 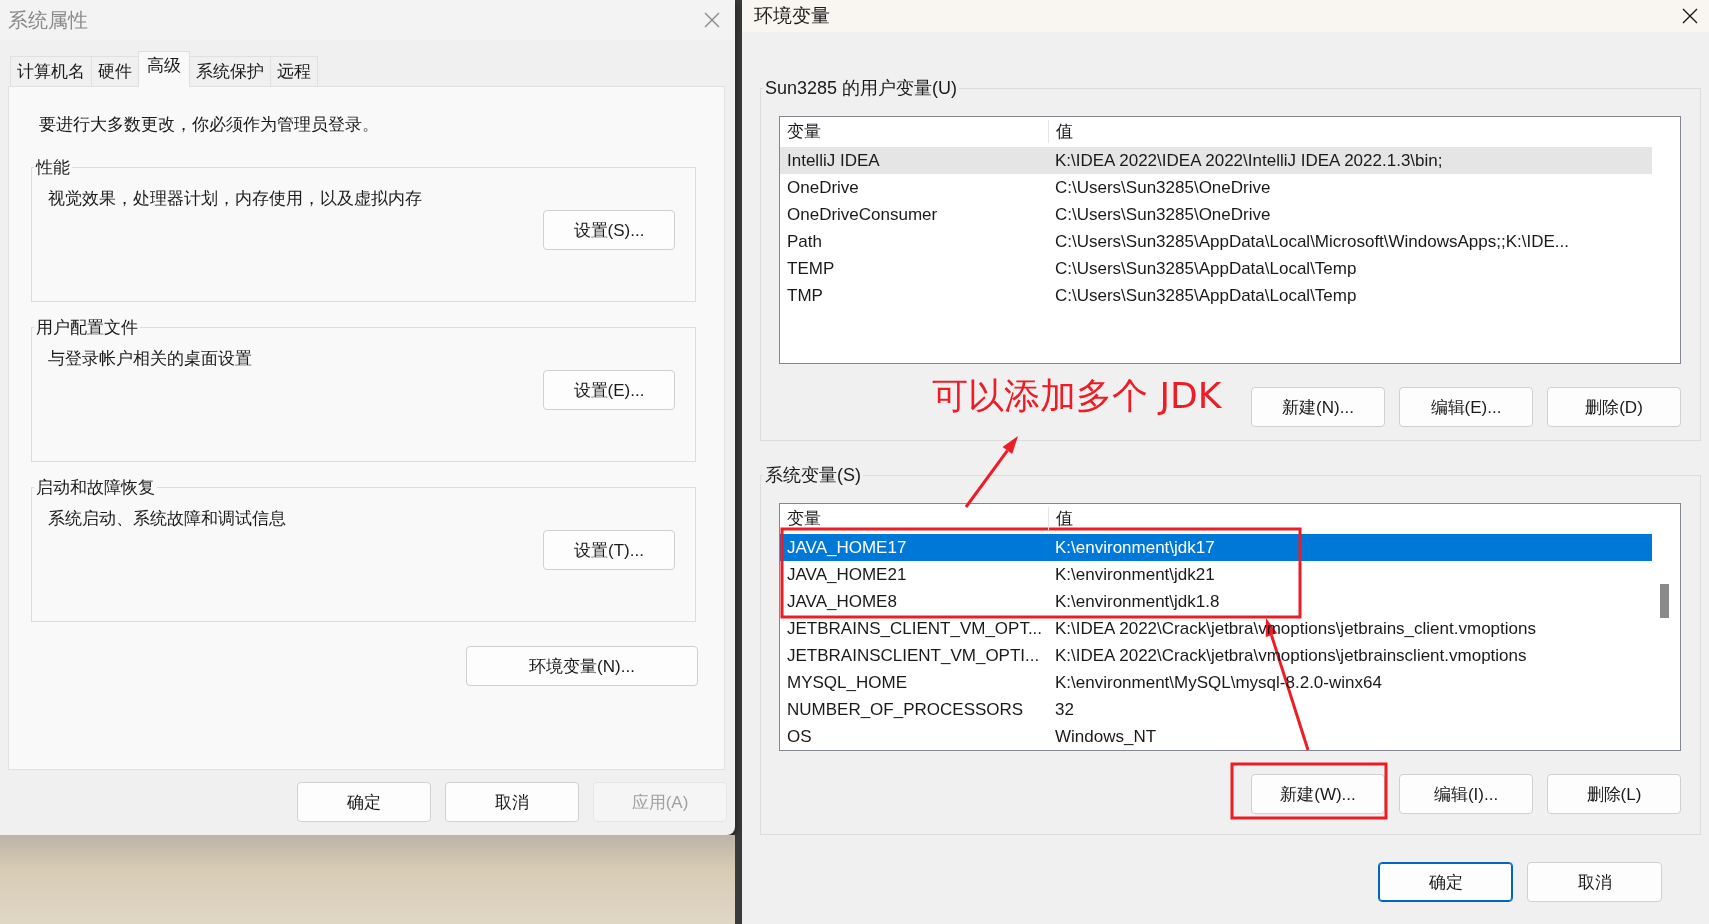 I want to click on table-row: JAVA_HOME21 K:\environment\jdk21, so click(x=1216, y=574).